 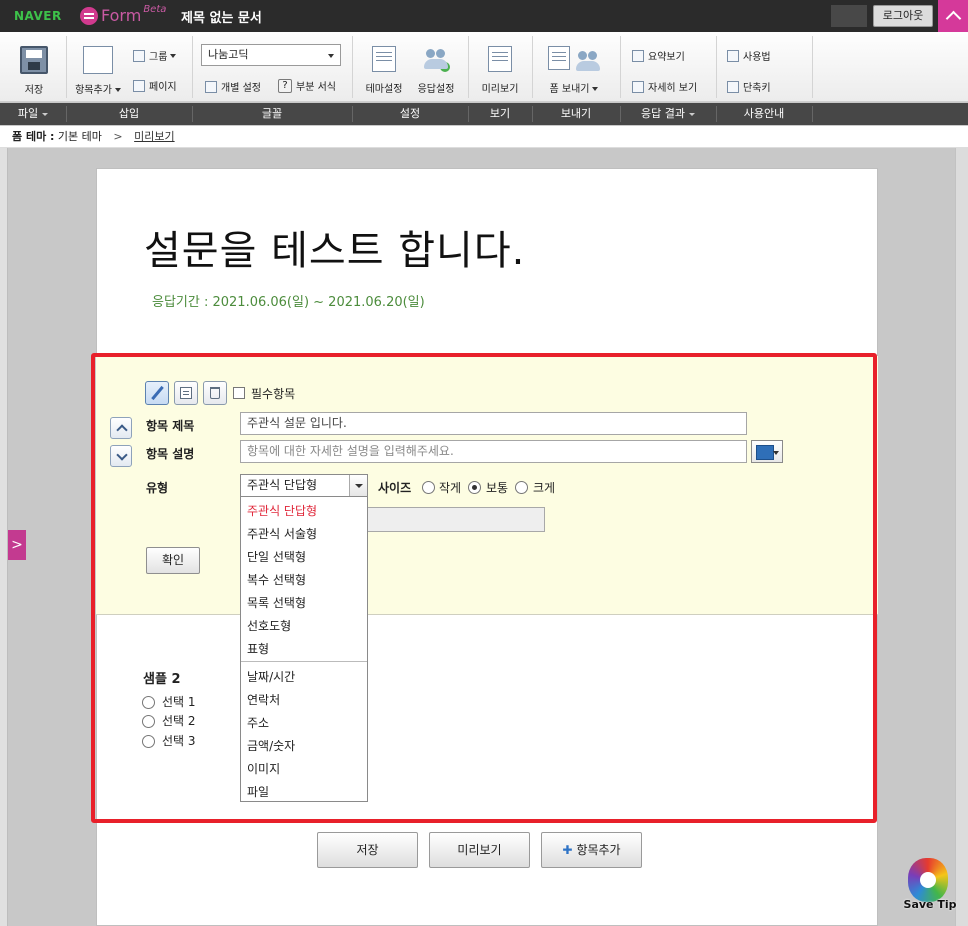 What do you see at coordinates (288, 300) in the screenshot?
I see `form-period: 응답기간 : 2021.06.06(일) ~ 2021.06.20(일)` at bounding box center [288, 300].